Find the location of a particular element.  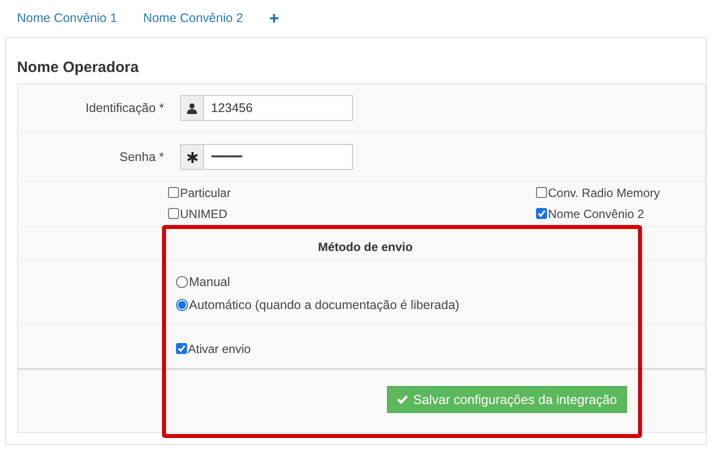

section-title: Método de envio is located at coordinates (365, 247).